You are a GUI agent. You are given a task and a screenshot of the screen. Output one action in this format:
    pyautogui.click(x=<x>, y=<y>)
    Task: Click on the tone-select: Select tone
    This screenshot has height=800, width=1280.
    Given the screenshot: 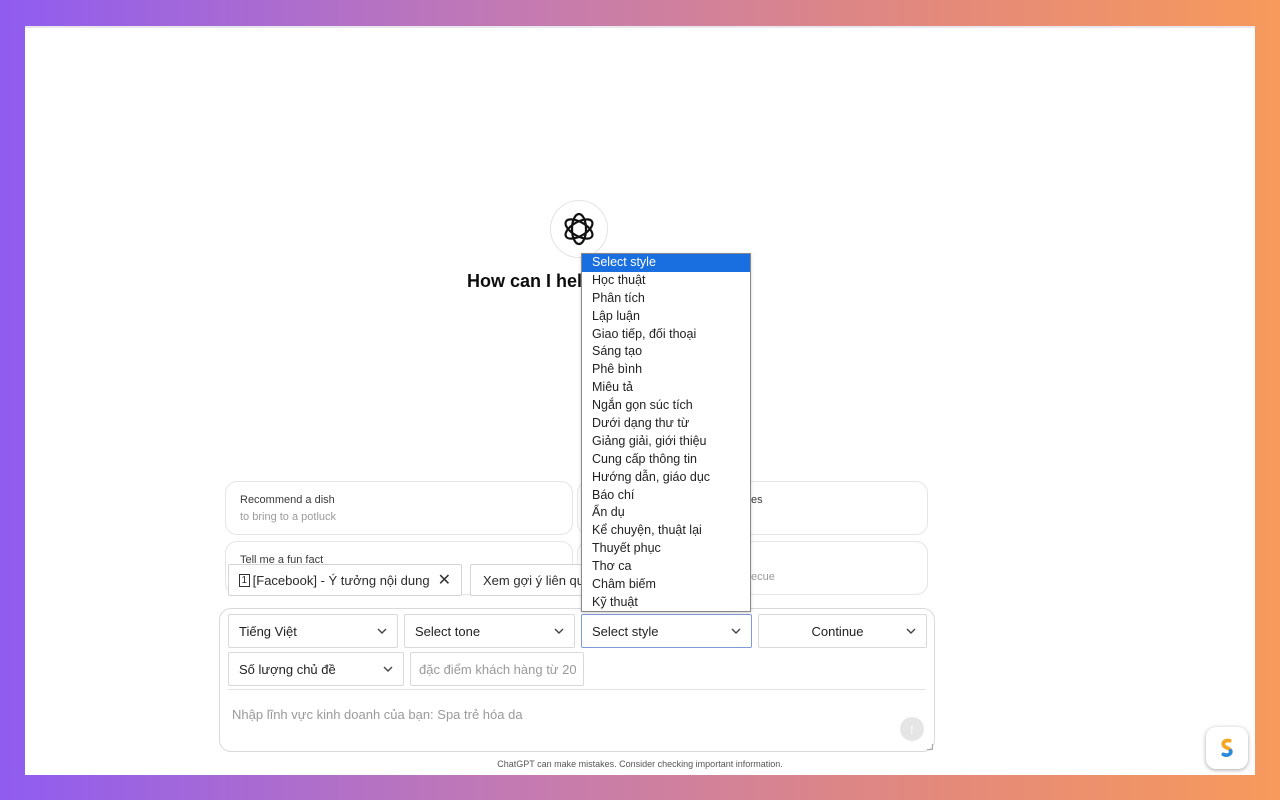 What is the action you would take?
    pyautogui.click(x=489, y=631)
    